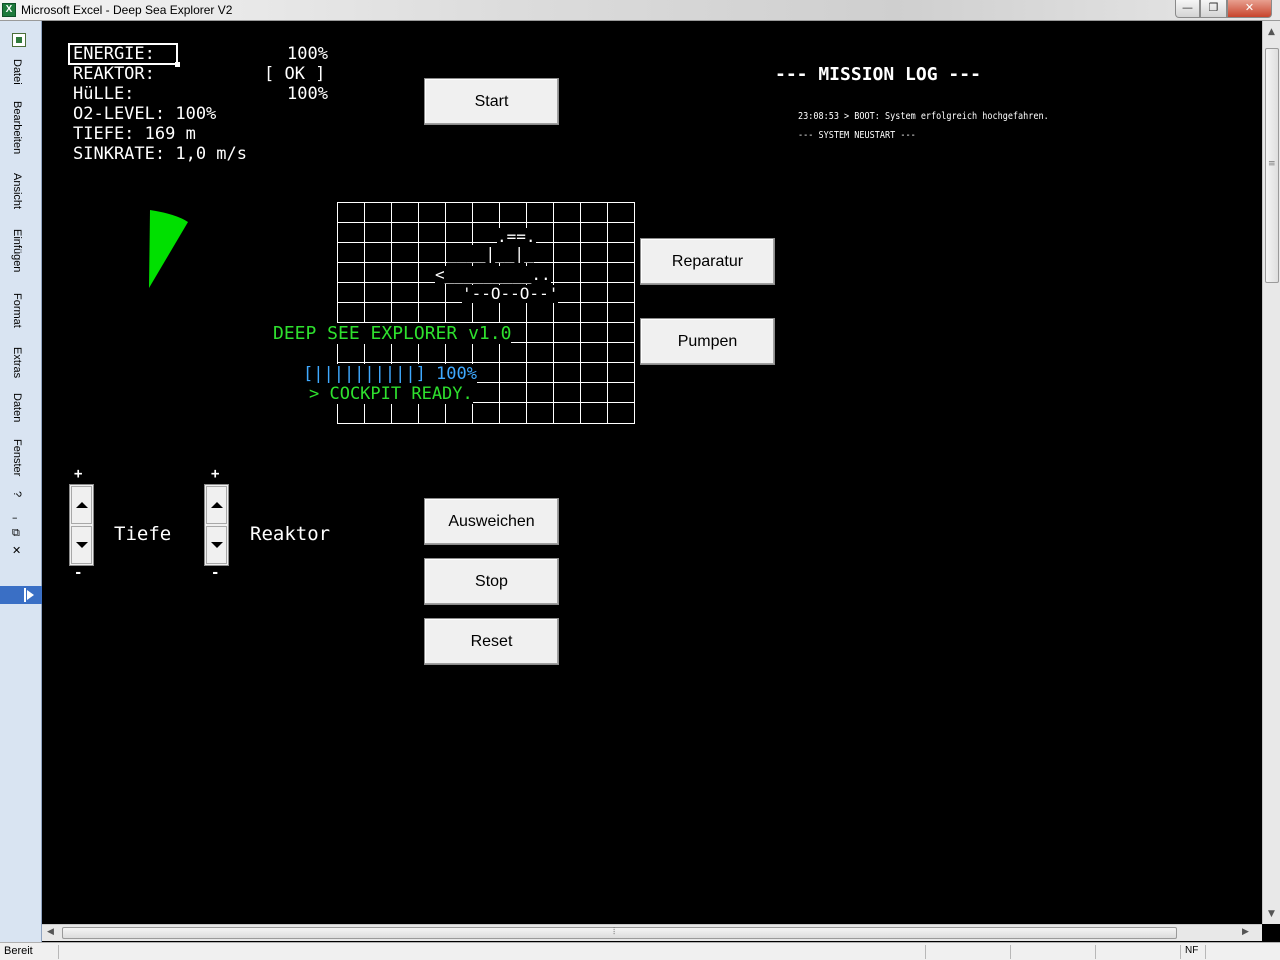  I want to click on tiefe-minus-sign: -, so click(78, 573).